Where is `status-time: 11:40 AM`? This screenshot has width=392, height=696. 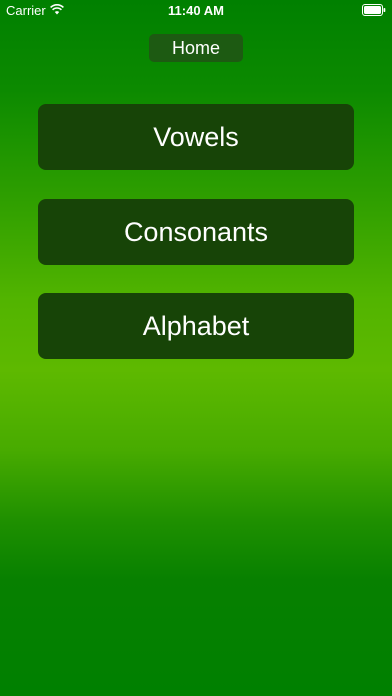 status-time: 11:40 AM is located at coordinates (196, 10).